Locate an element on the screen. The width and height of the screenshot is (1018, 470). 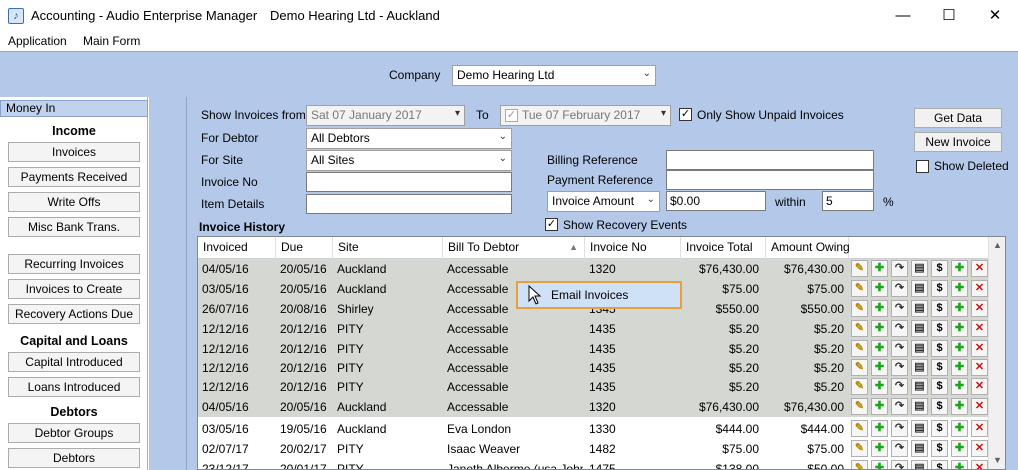
col-invoiced: Invoiced is located at coordinates (237, 248).